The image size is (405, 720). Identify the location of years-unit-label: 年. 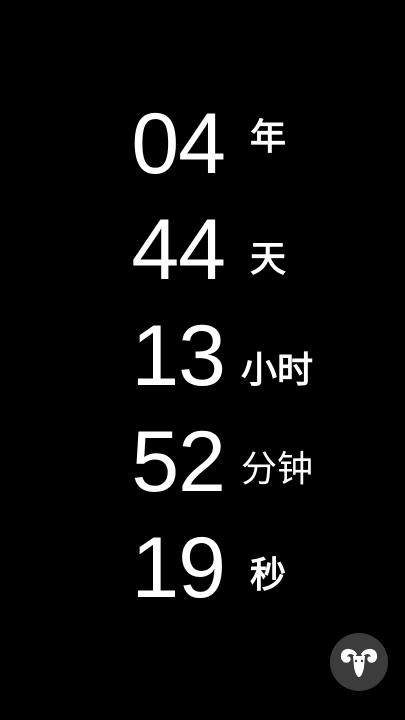
(268, 137).